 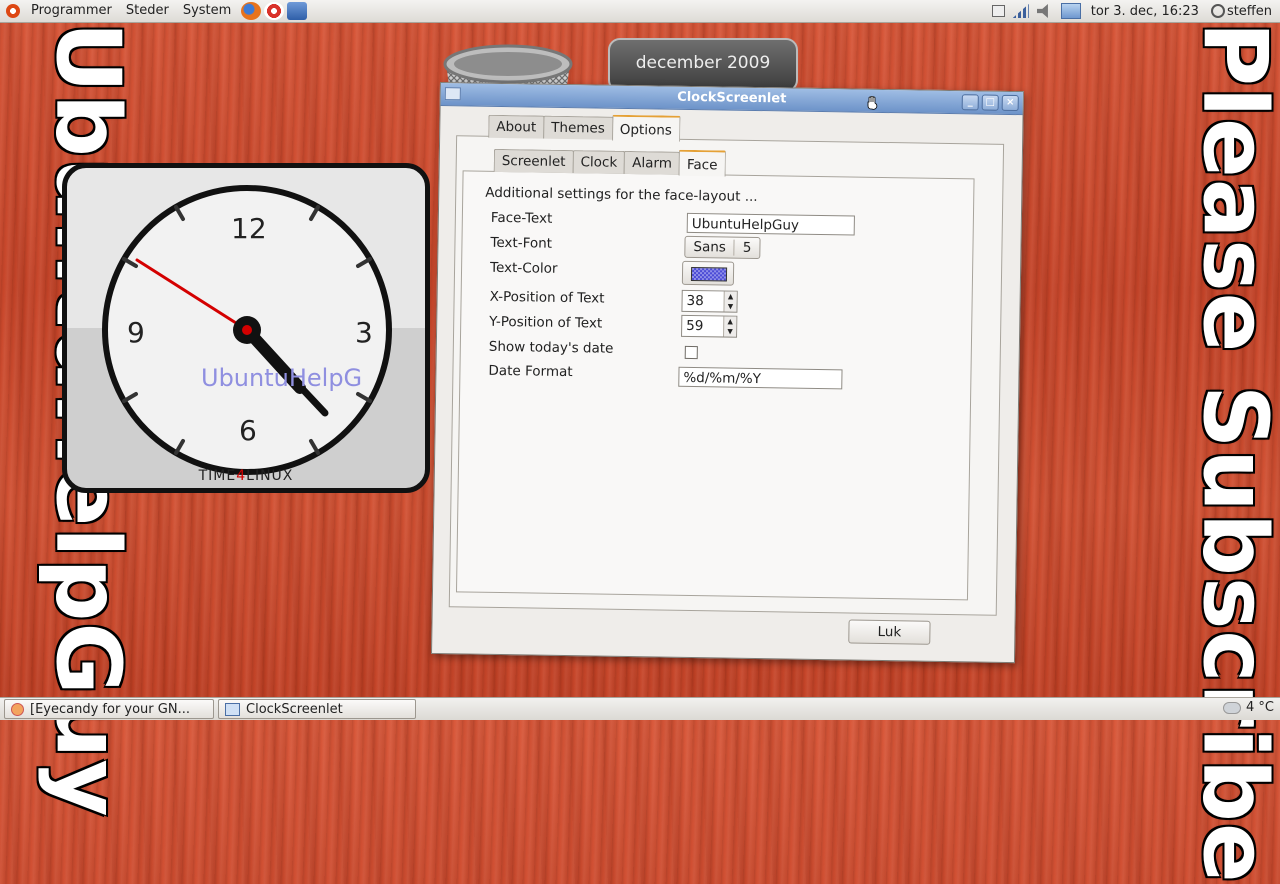 I want to click on x-position-spinner: 38 ▲▼, so click(x=709, y=301).